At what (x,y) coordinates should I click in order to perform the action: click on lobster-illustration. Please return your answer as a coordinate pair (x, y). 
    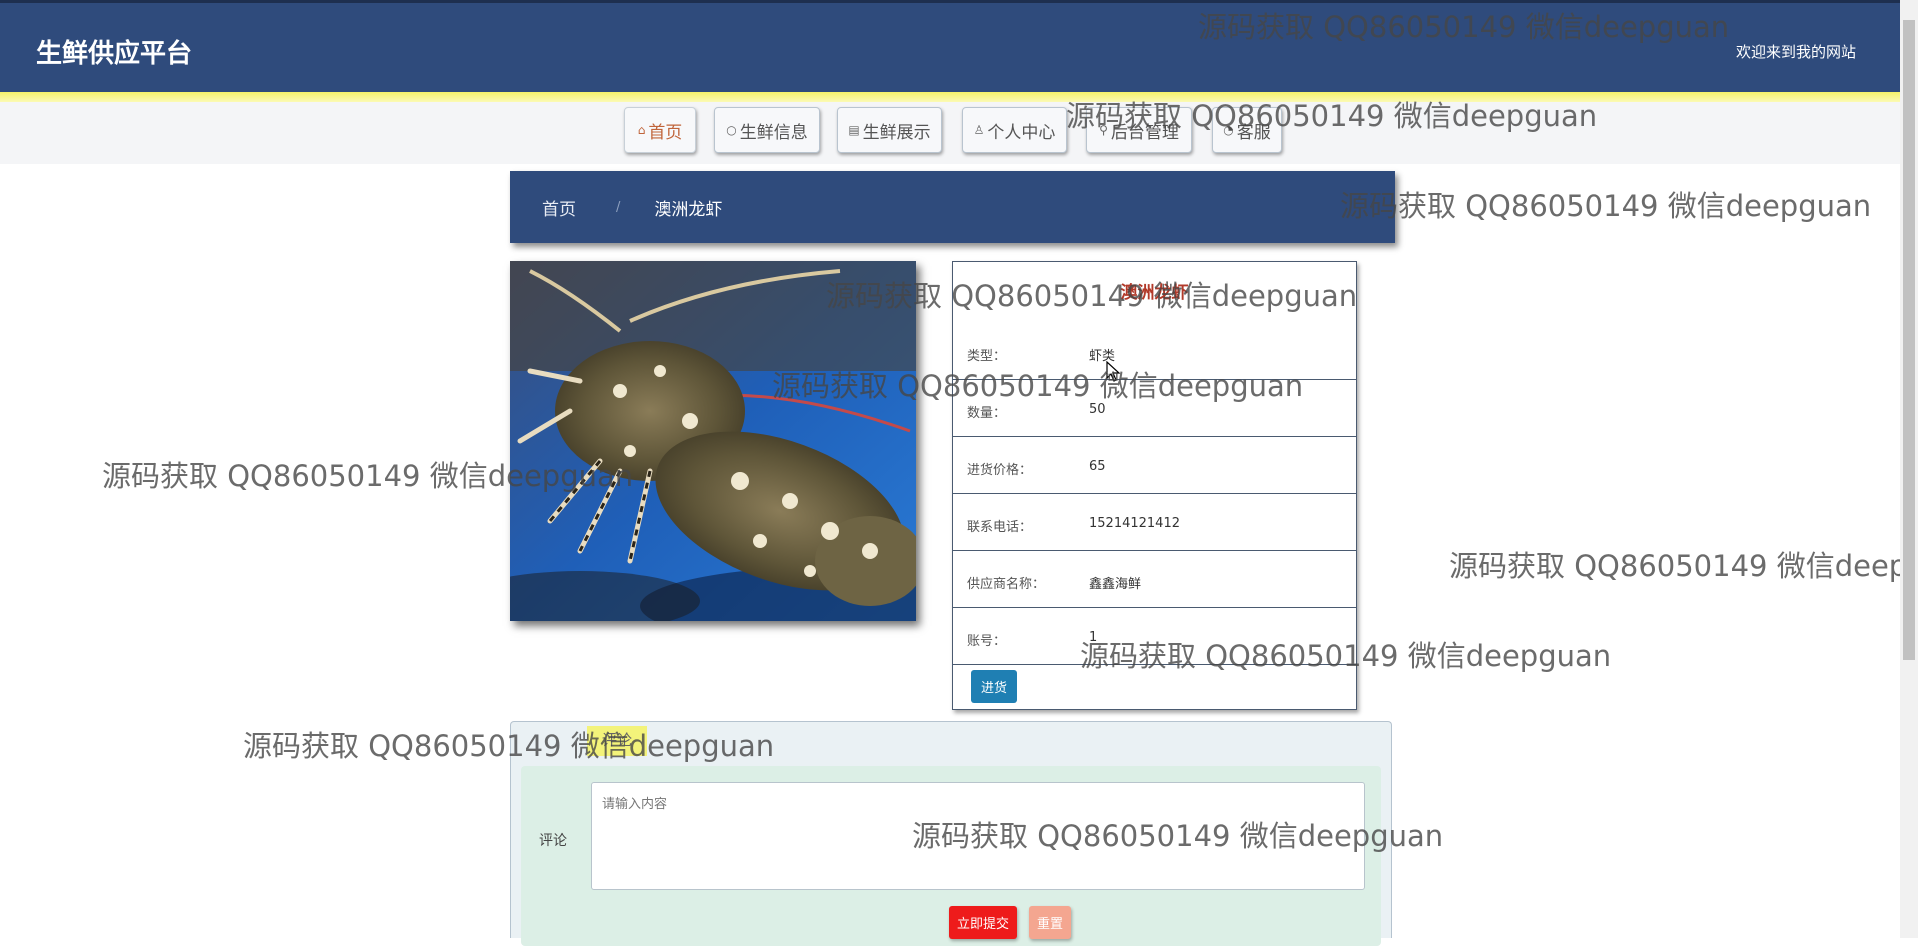
    Looking at the image, I should click on (713, 441).